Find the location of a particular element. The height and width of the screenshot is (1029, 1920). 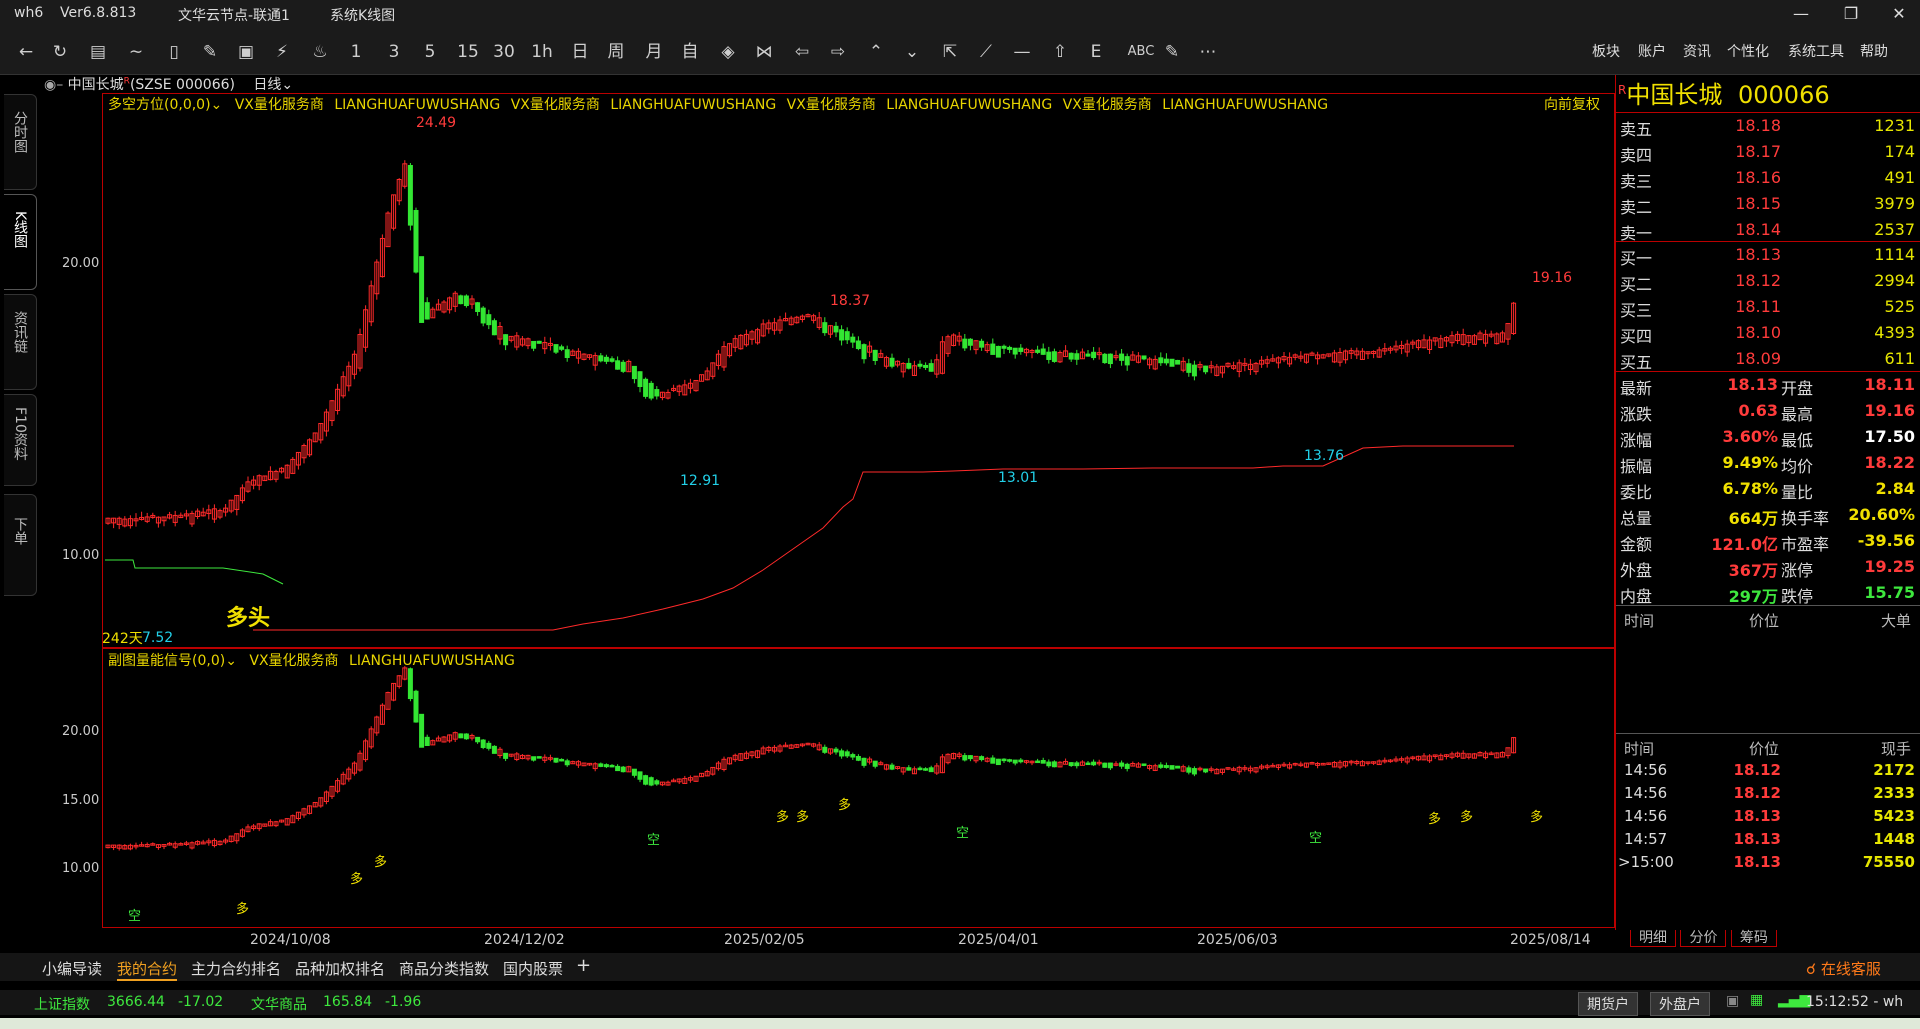

period-3: 3 is located at coordinates (394, 52).